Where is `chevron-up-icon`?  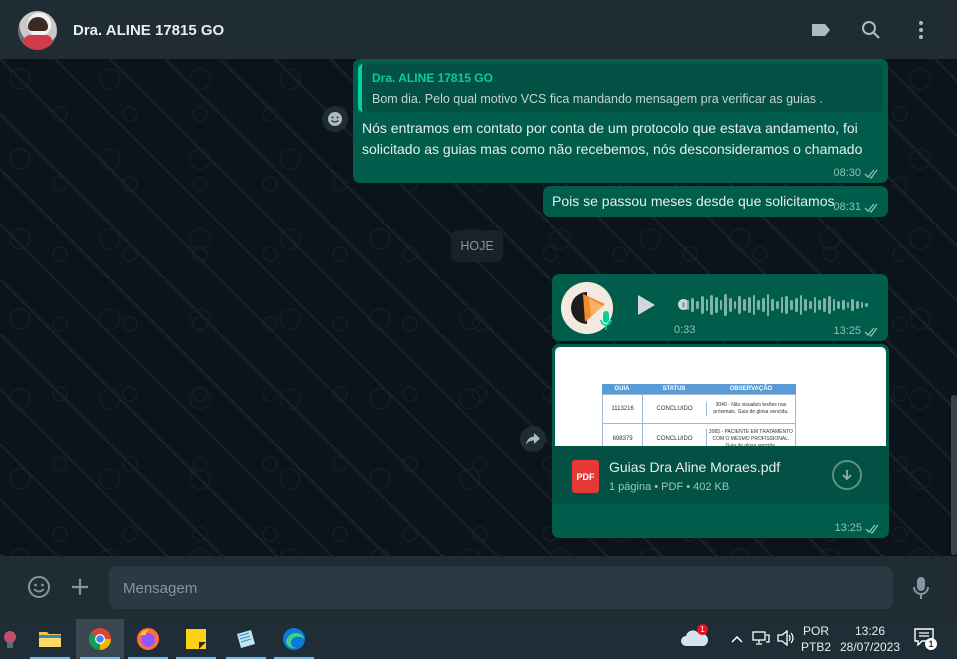
chevron-up-icon is located at coordinates (737, 640).